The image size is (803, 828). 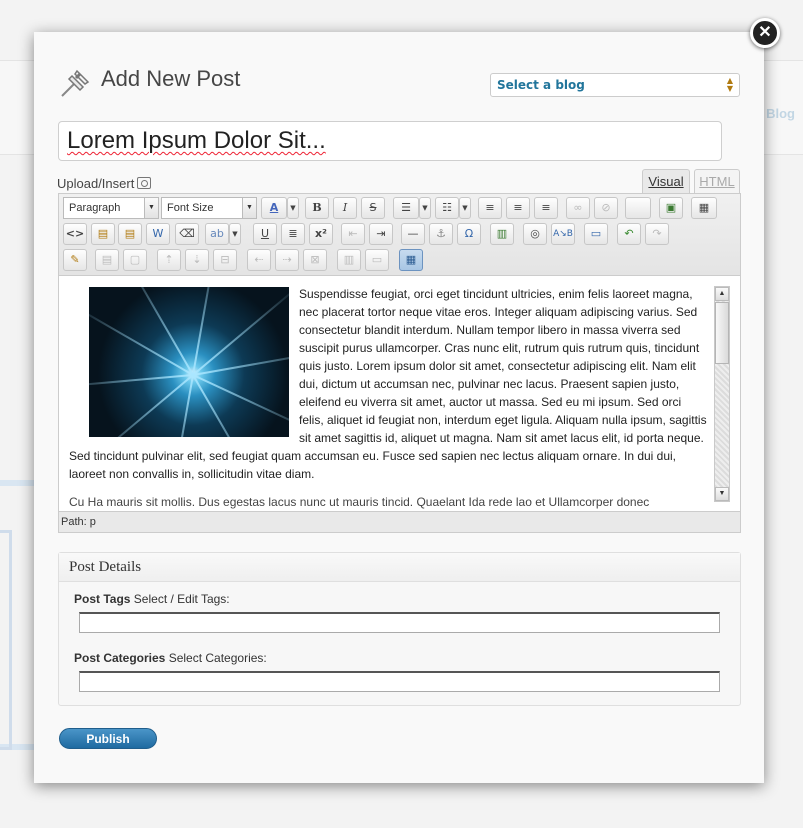 What do you see at coordinates (209, 208) in the screenshot?
I see `font-size-select: Font Size ▼` at bounding box center [209, 208].